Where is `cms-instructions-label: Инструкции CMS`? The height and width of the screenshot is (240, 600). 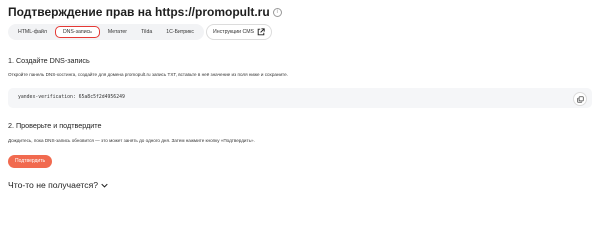 cms-instructions-label: Инструкции CMS is located at coordinates (233, 32).